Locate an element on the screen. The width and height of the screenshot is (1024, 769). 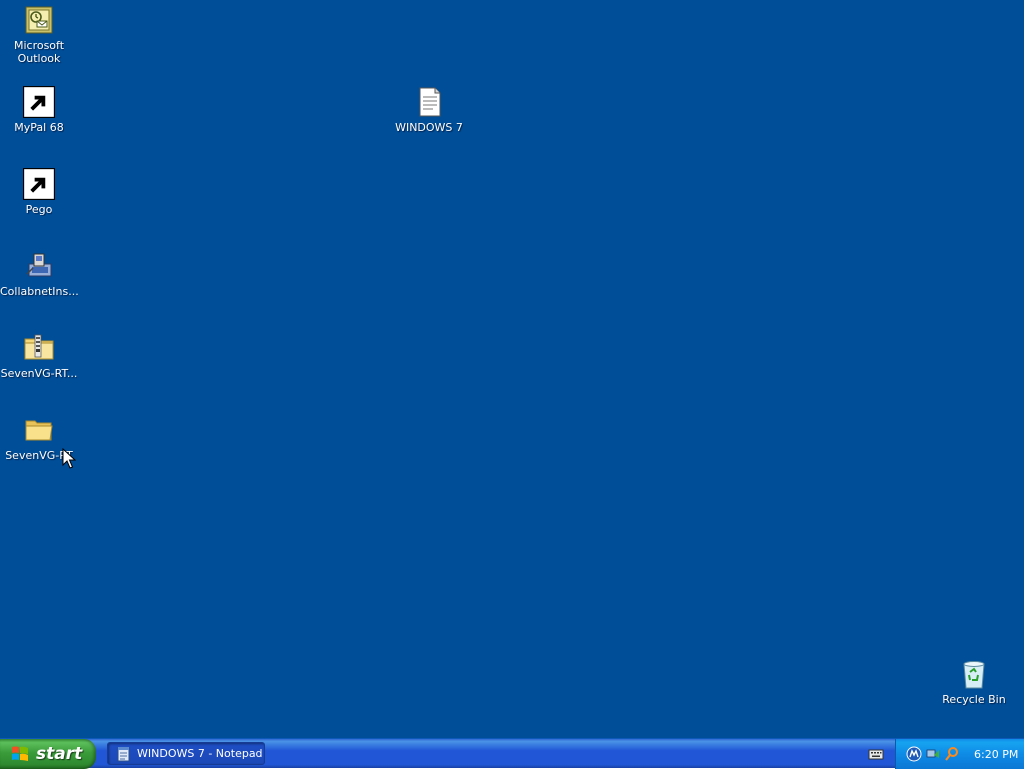
system-tray: 6:20 PM is located at coordinates (959, 754).